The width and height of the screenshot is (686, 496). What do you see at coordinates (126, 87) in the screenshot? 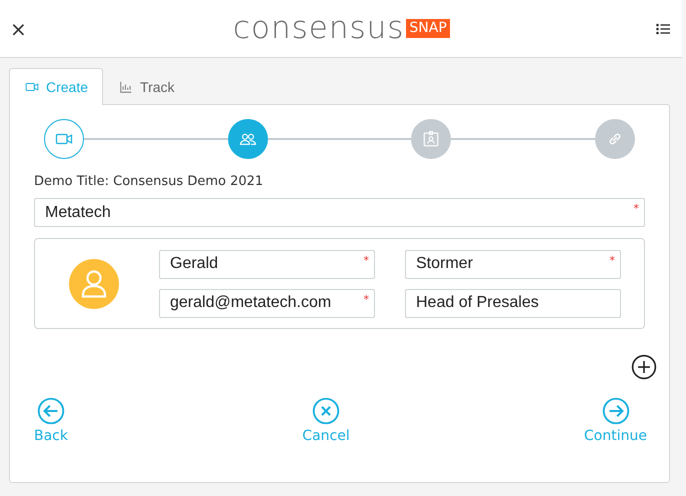
I see `bar-chart-icon` at bounding box center [126, 87].